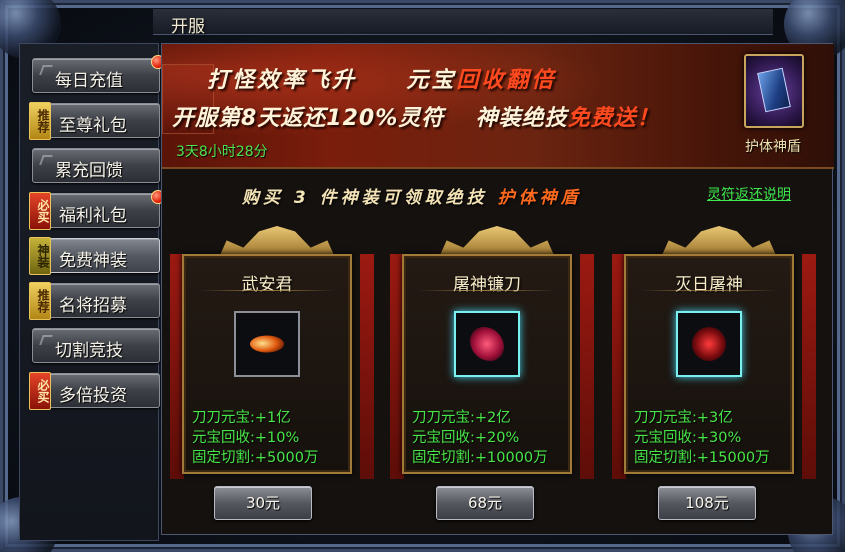 This screenshot has height=552, width=845. I want to click on stat-line: 元宝回收:+10%, so click(246, 438).